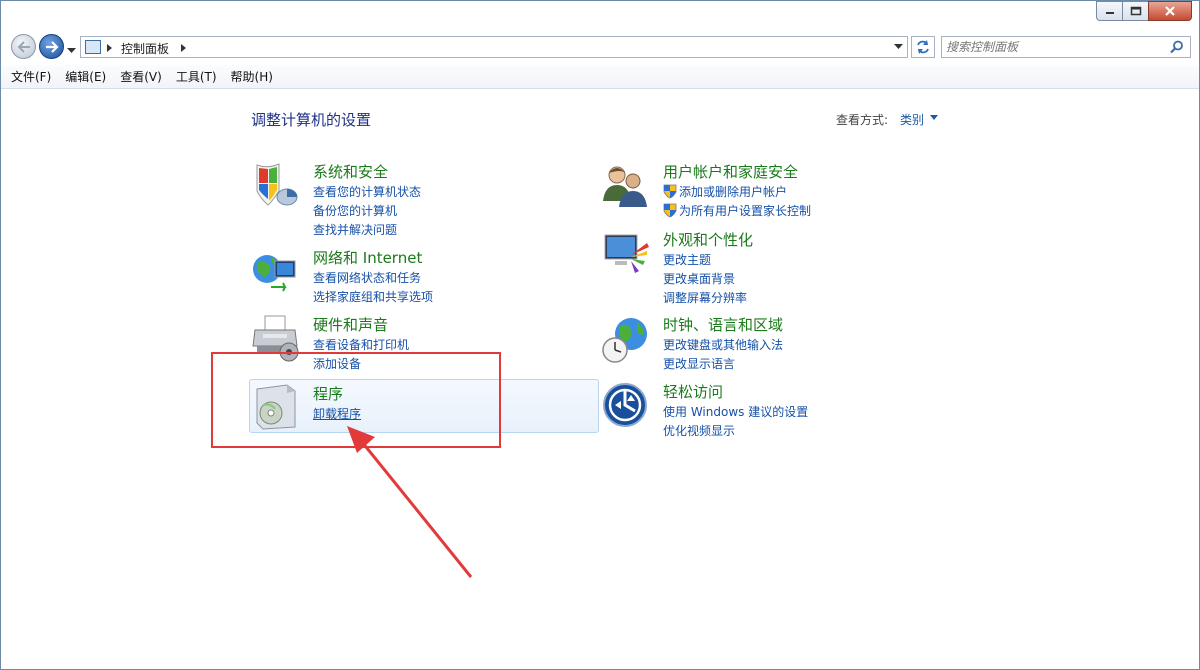  Describe the element at coordinates (705, 259) in the screenshot. I see `link-change-theme: 更改主题` at that location.